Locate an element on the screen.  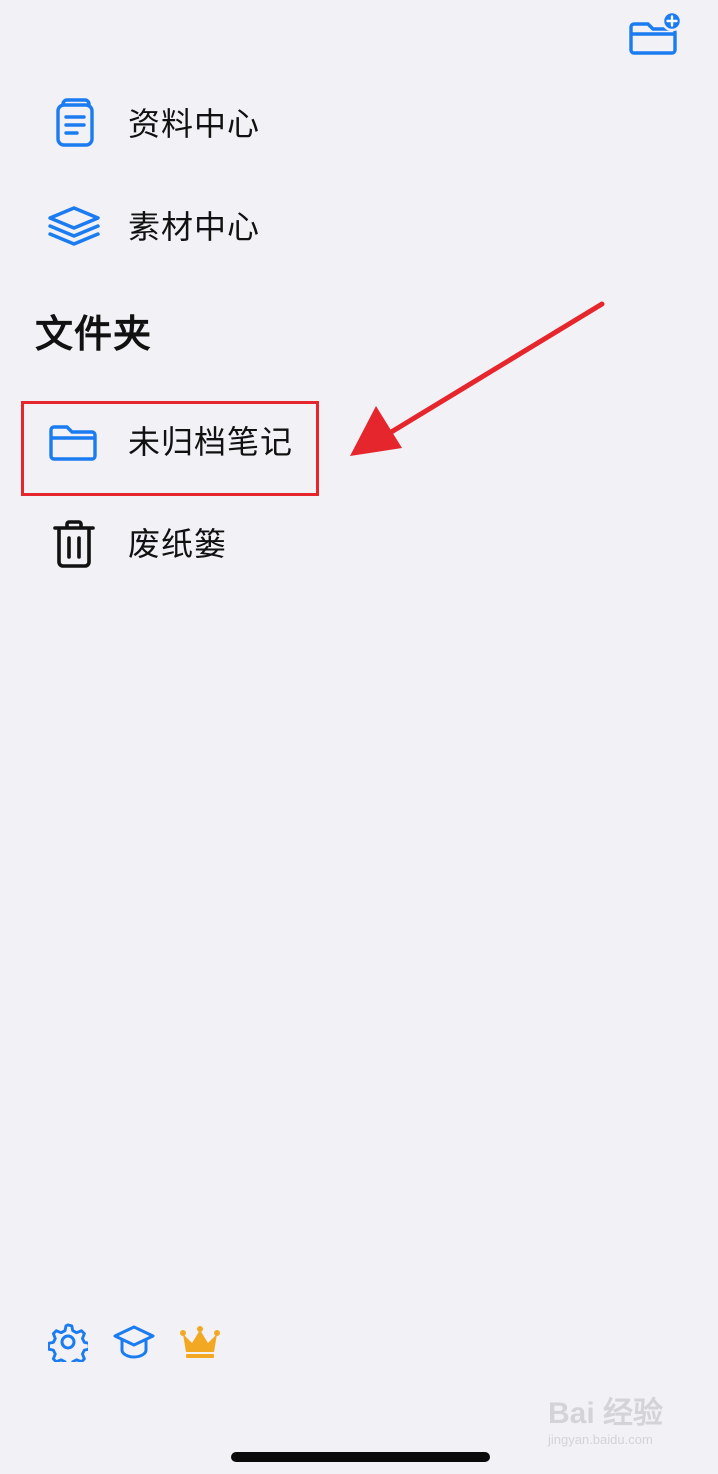
nav-item-assets-center: 素材中心 is located at coordinates (344, 227).